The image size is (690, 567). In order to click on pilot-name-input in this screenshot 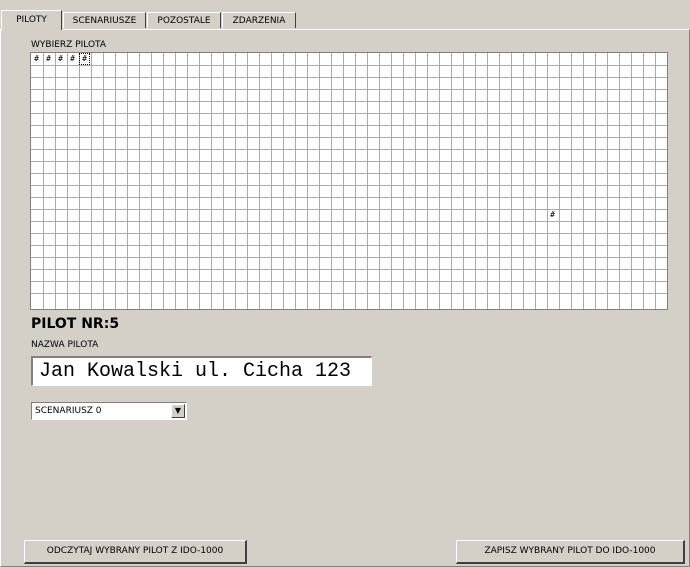, I will do `click(201, 371)`.